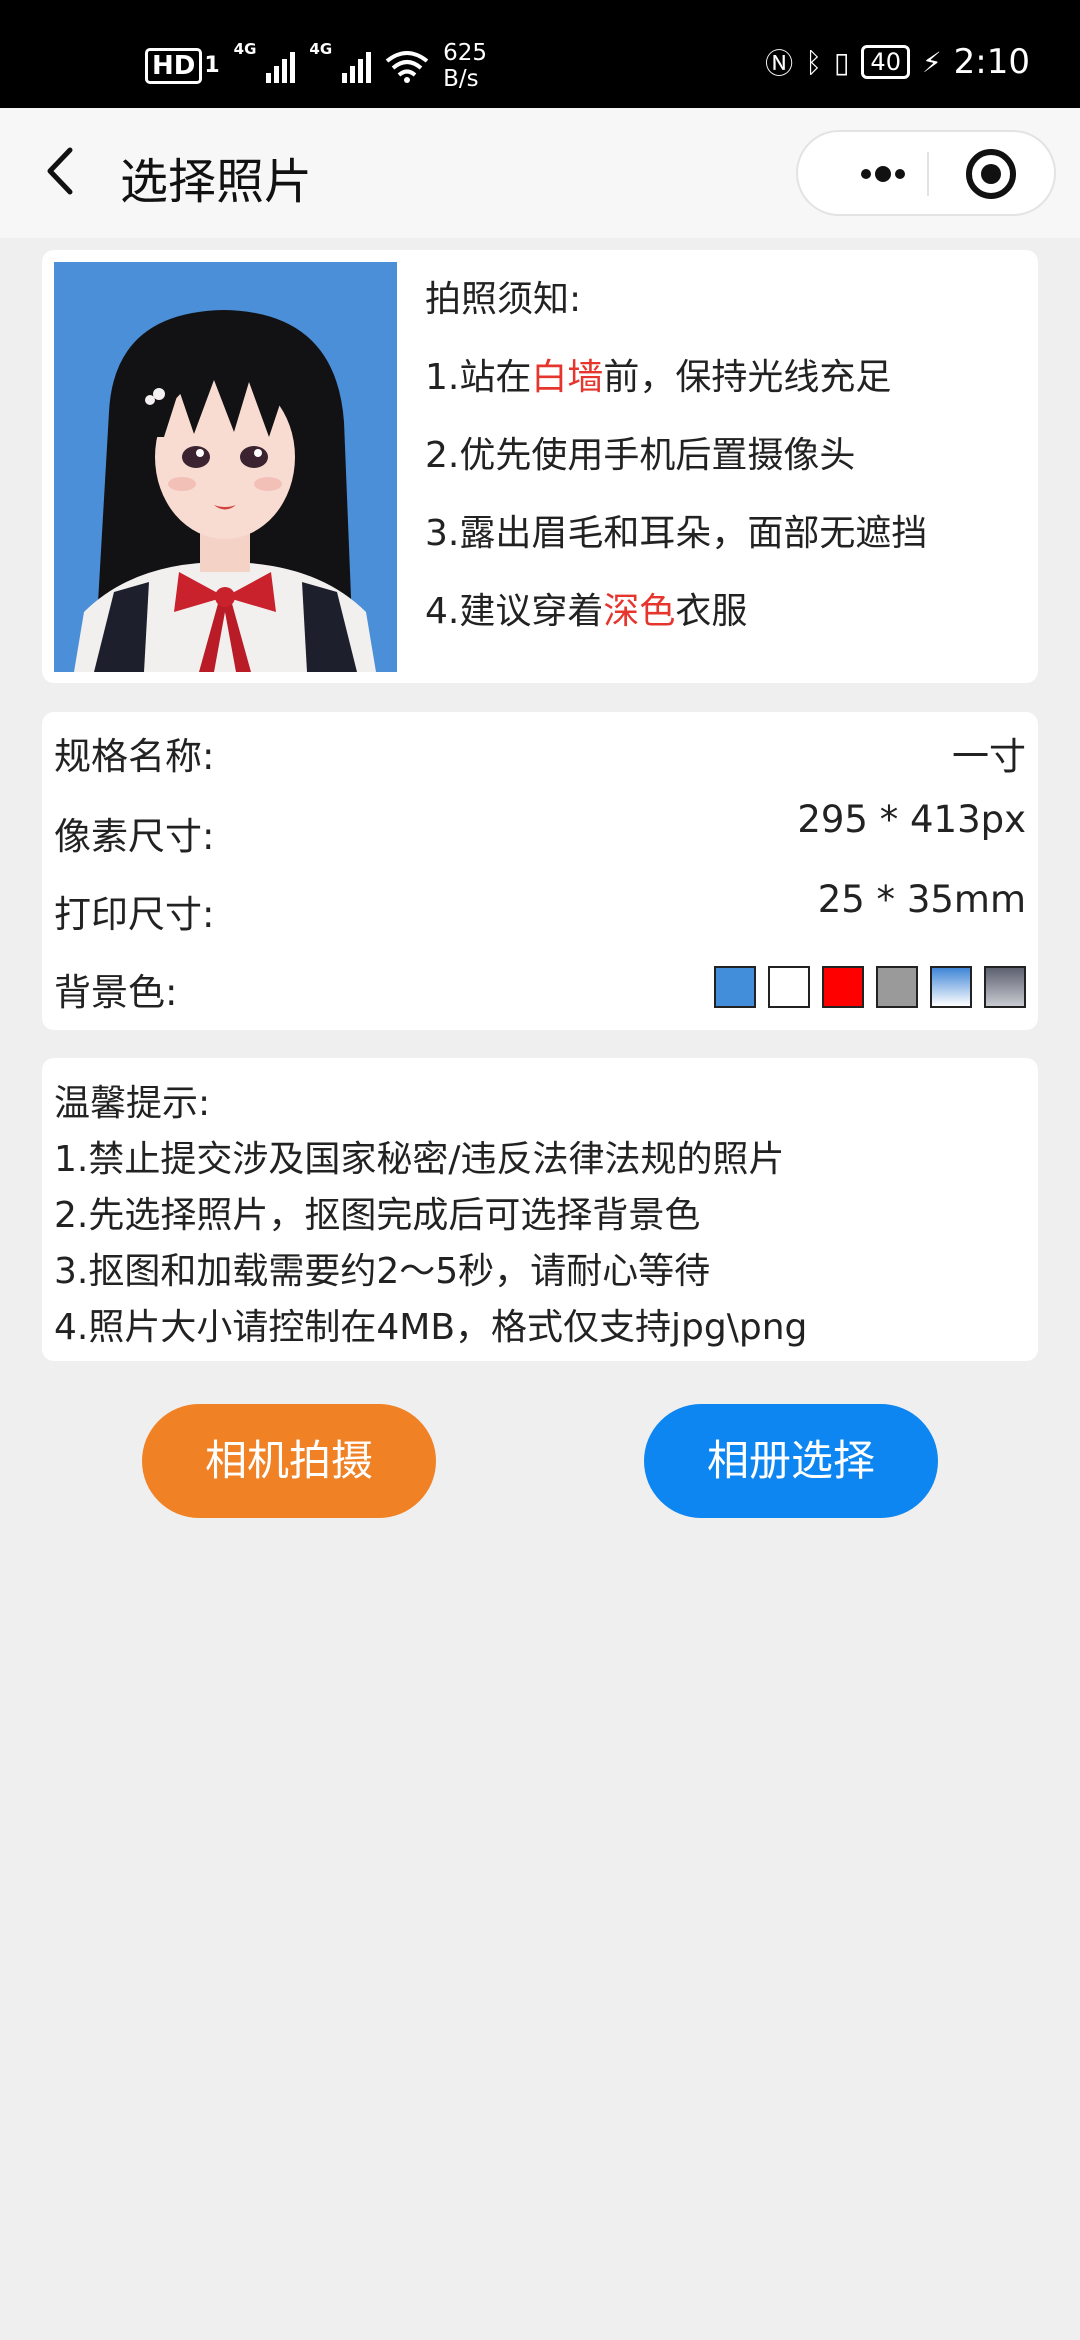 This screenshot has width=1080, height=2340. Describe the element at coordinates (883, 174) in the screenshot. I see `more-icon` at that location.